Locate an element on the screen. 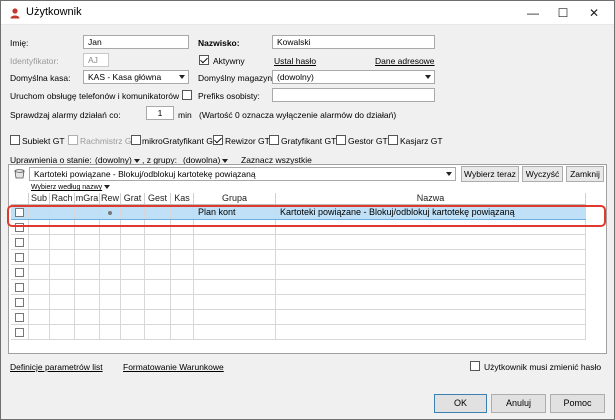  maximize-button: ☐ is located at coordinates (563, 13).